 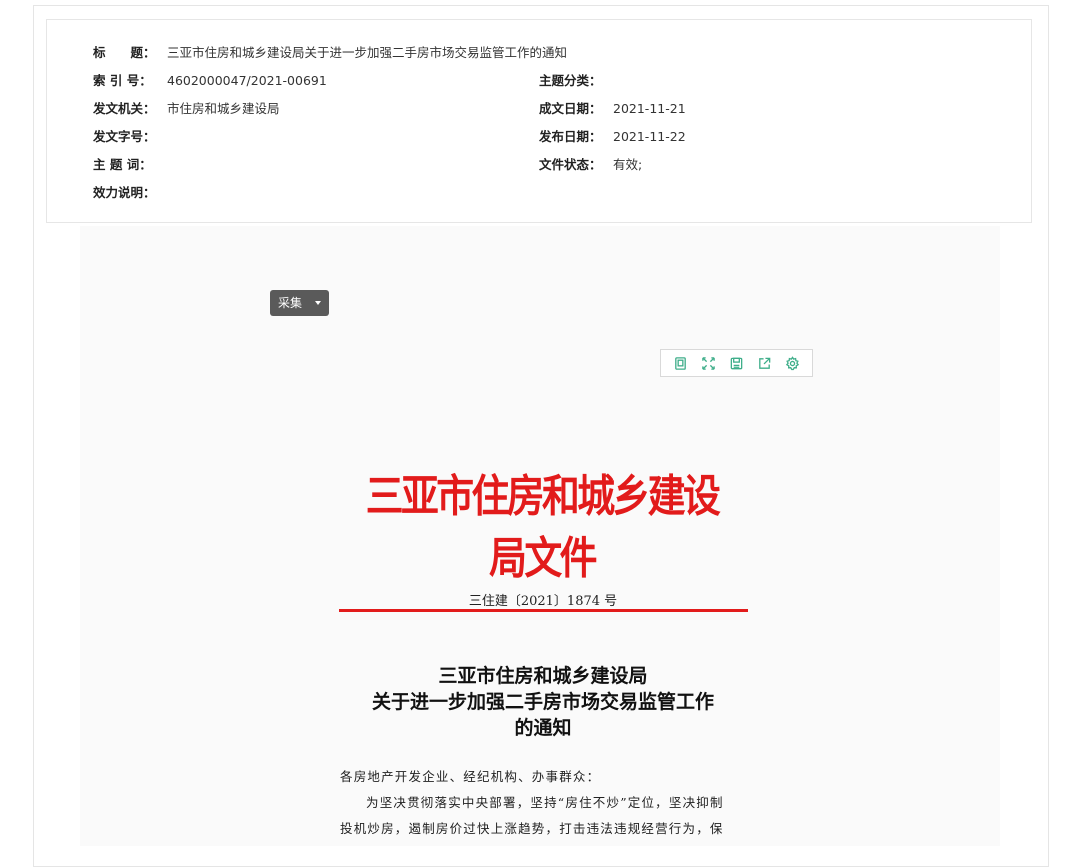 I want to click on meta-index-label: 索 引 号：, so click(x=122, y=80).